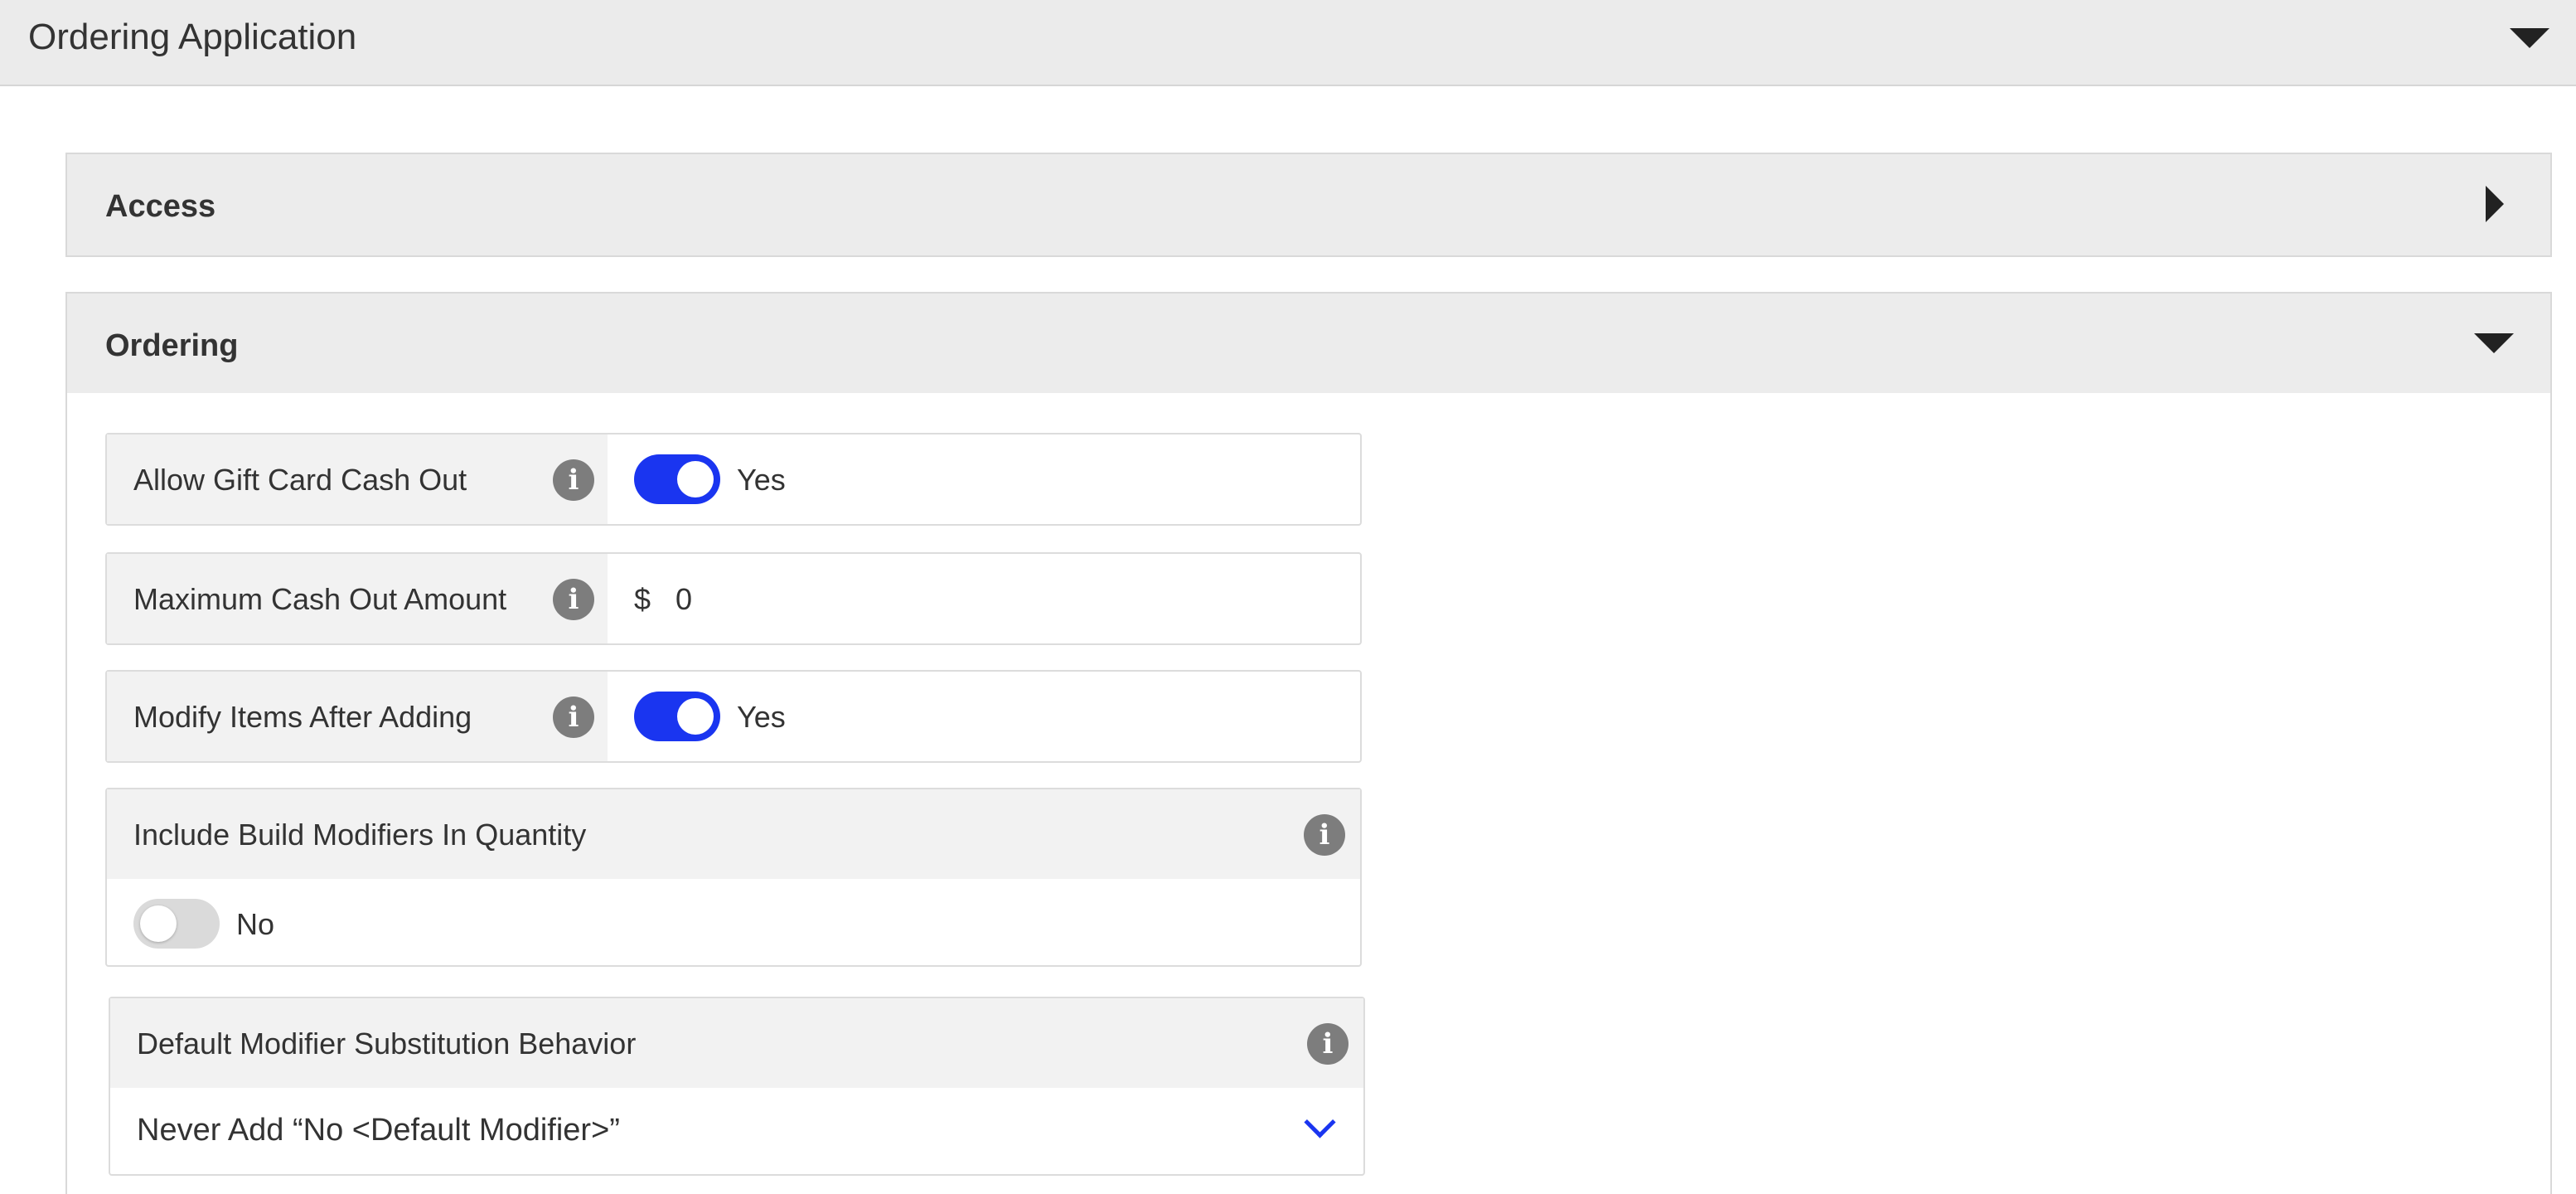 Image resolution: width=2576 pixels, height=1194 pixels. I want to click on setting-label-container: Allow Gift Card Cash Out i, so click(357, 479).